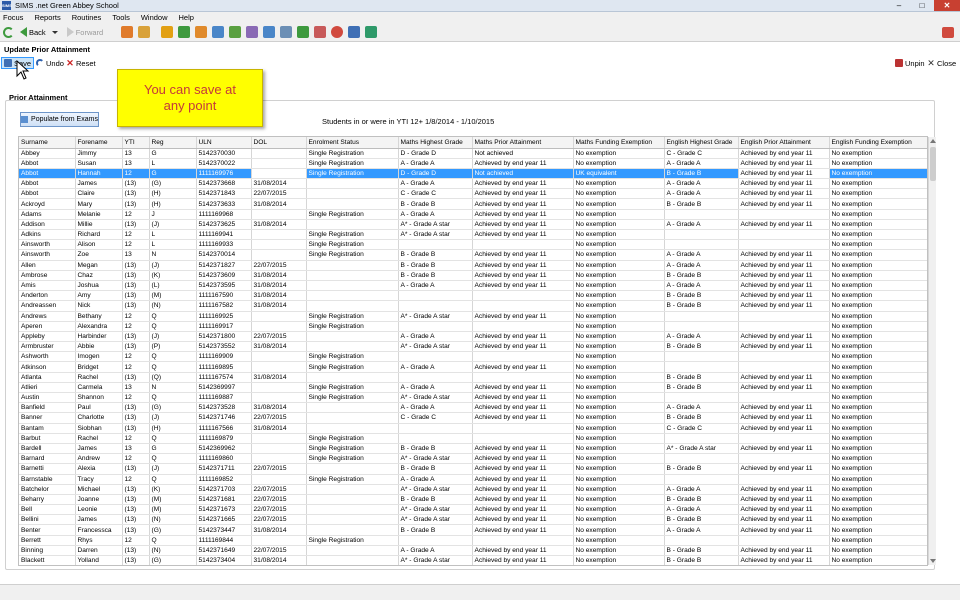 Image resolution: width=960 pixels, height=600 pixels. I want to click on close-button: ✕ Close, so click(941, 63).